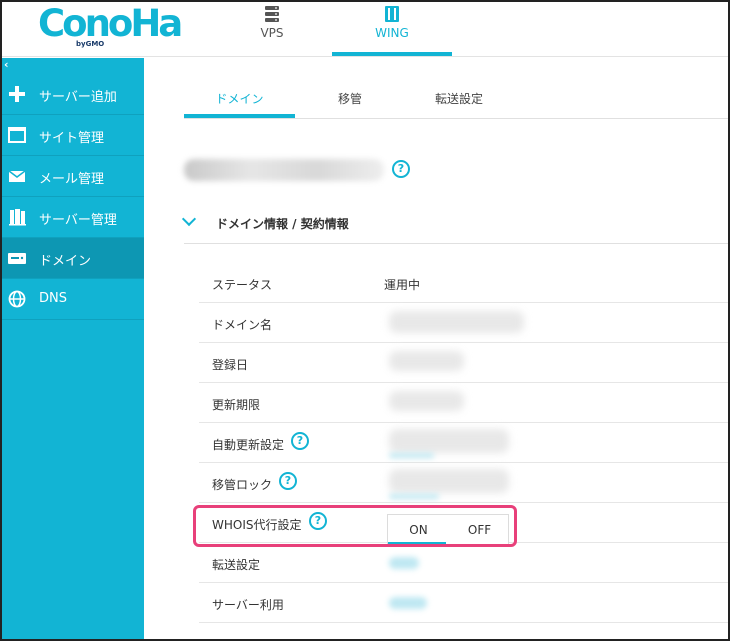  What do you see at coordinates (236, 565) in the screenshot?
I see `row-label: 転送設定` at bounding box center [236, 565].